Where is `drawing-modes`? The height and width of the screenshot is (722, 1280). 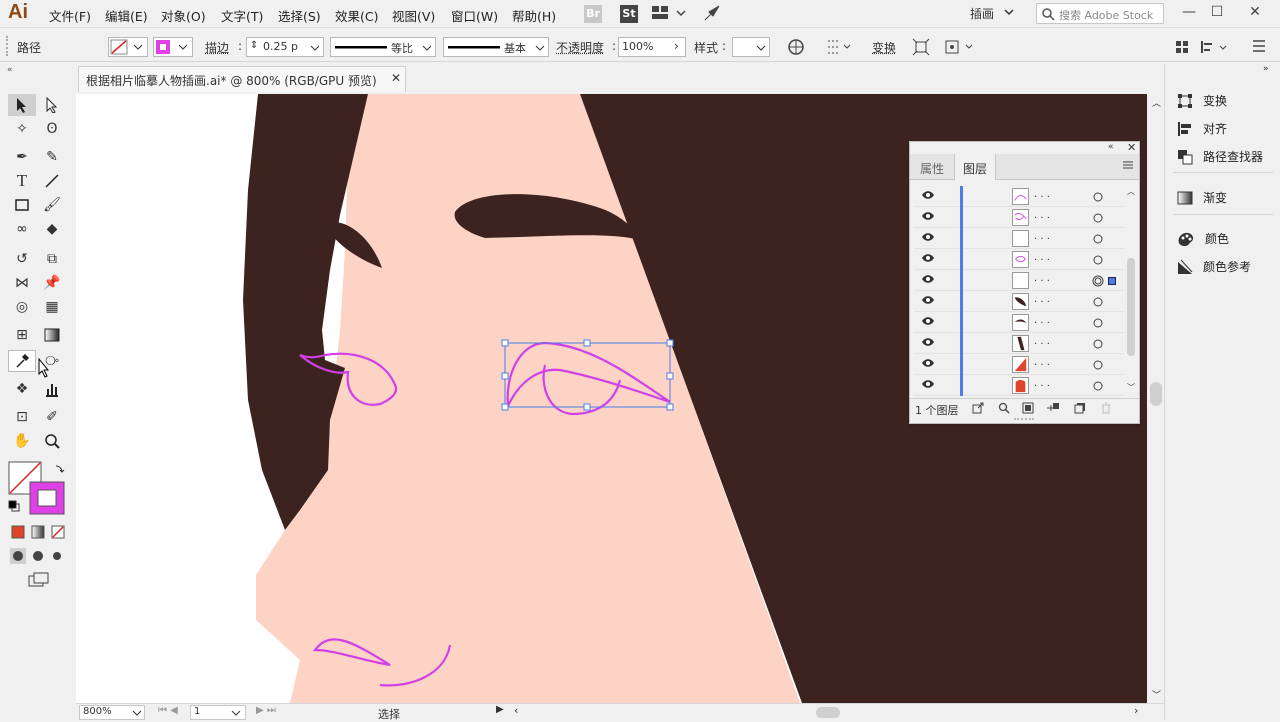 drawing-modes is located at coordinates (40, 556).